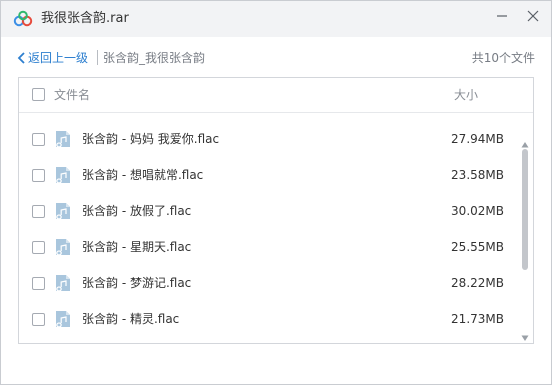  Describe the element at coordinates (477, 175) in the screenshot. I see `file-size: 23.58MB` at that location.